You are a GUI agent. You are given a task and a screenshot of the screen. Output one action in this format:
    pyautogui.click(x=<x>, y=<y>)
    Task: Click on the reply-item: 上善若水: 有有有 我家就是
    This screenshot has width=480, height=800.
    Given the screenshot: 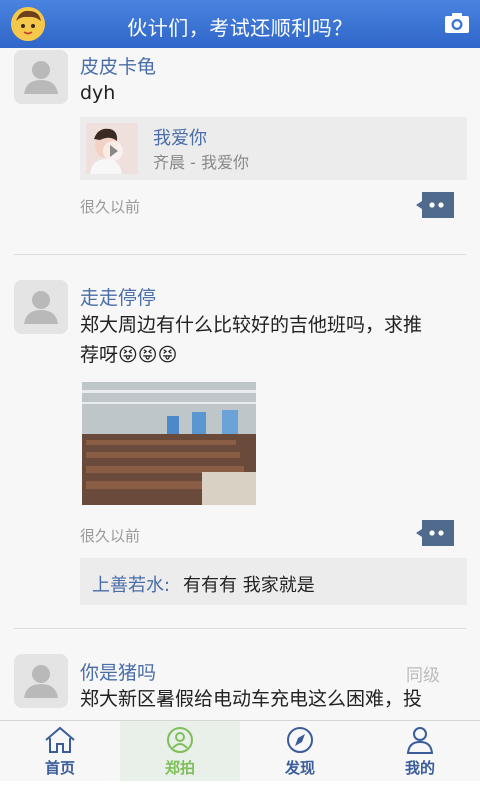 What is the action you would take?
    pyautogui.click(x=273, y=581)
    